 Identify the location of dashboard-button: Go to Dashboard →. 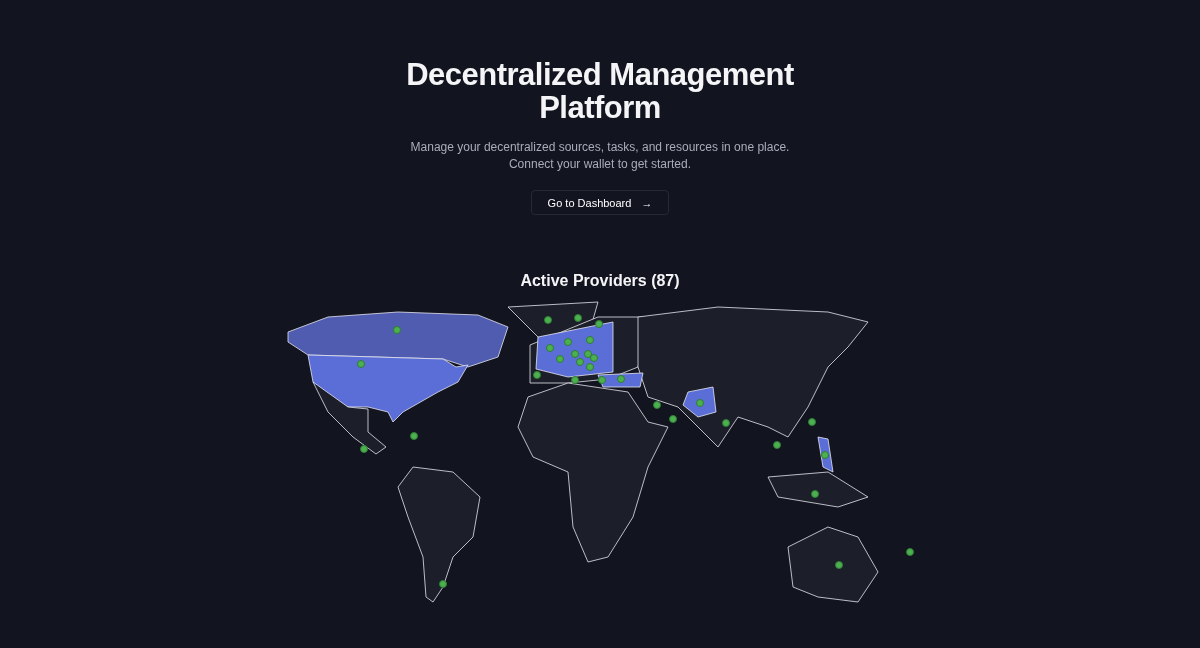
(600, 202).